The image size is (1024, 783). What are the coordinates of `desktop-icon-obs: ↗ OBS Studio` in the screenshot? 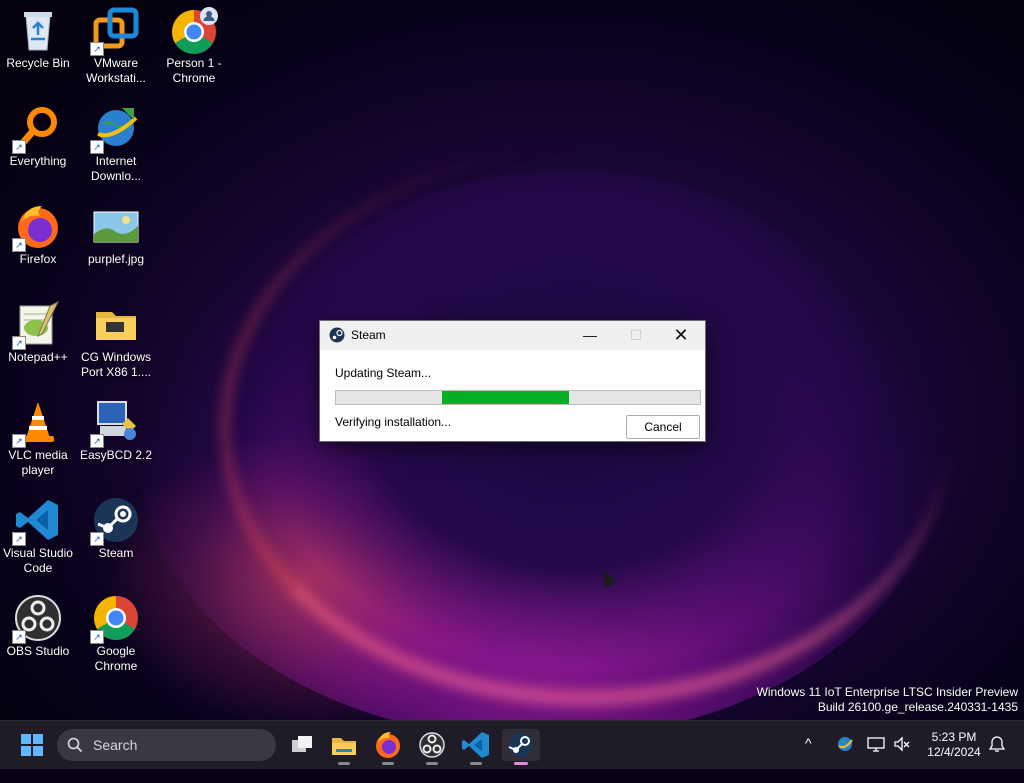 It's located at (38, 623).